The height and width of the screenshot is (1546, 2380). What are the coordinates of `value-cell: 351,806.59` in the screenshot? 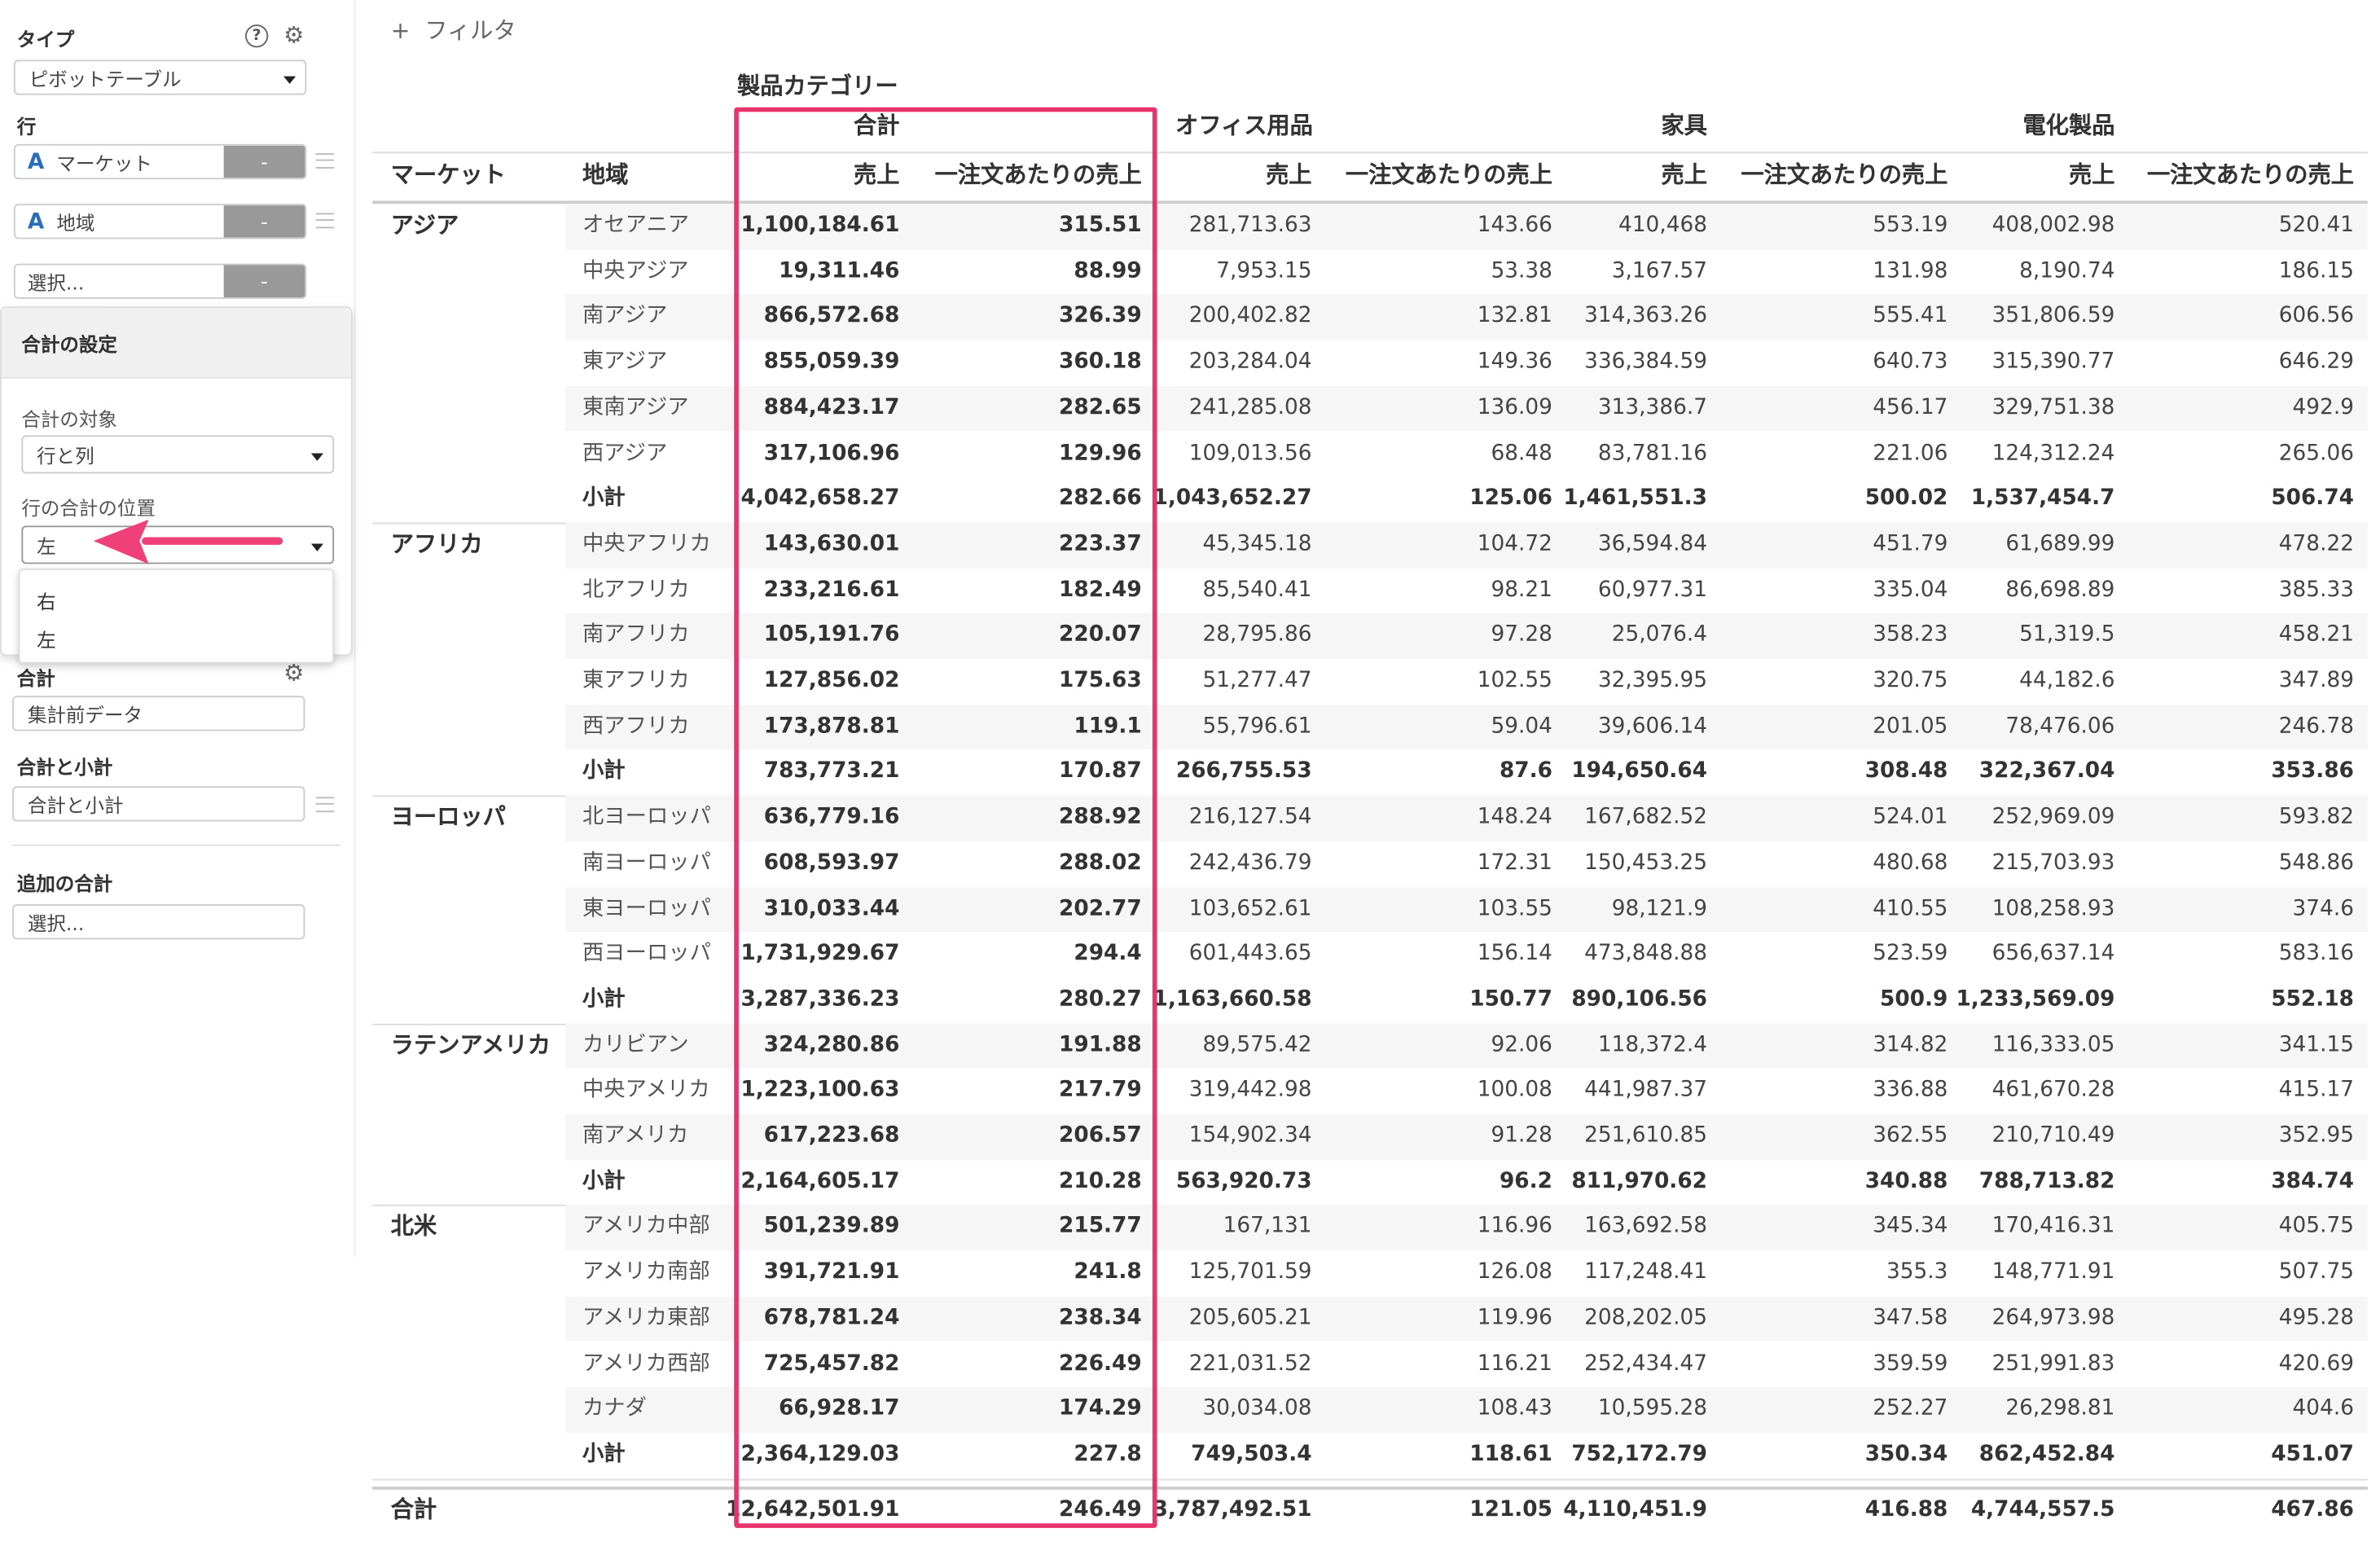 It's located at (2053, 316).